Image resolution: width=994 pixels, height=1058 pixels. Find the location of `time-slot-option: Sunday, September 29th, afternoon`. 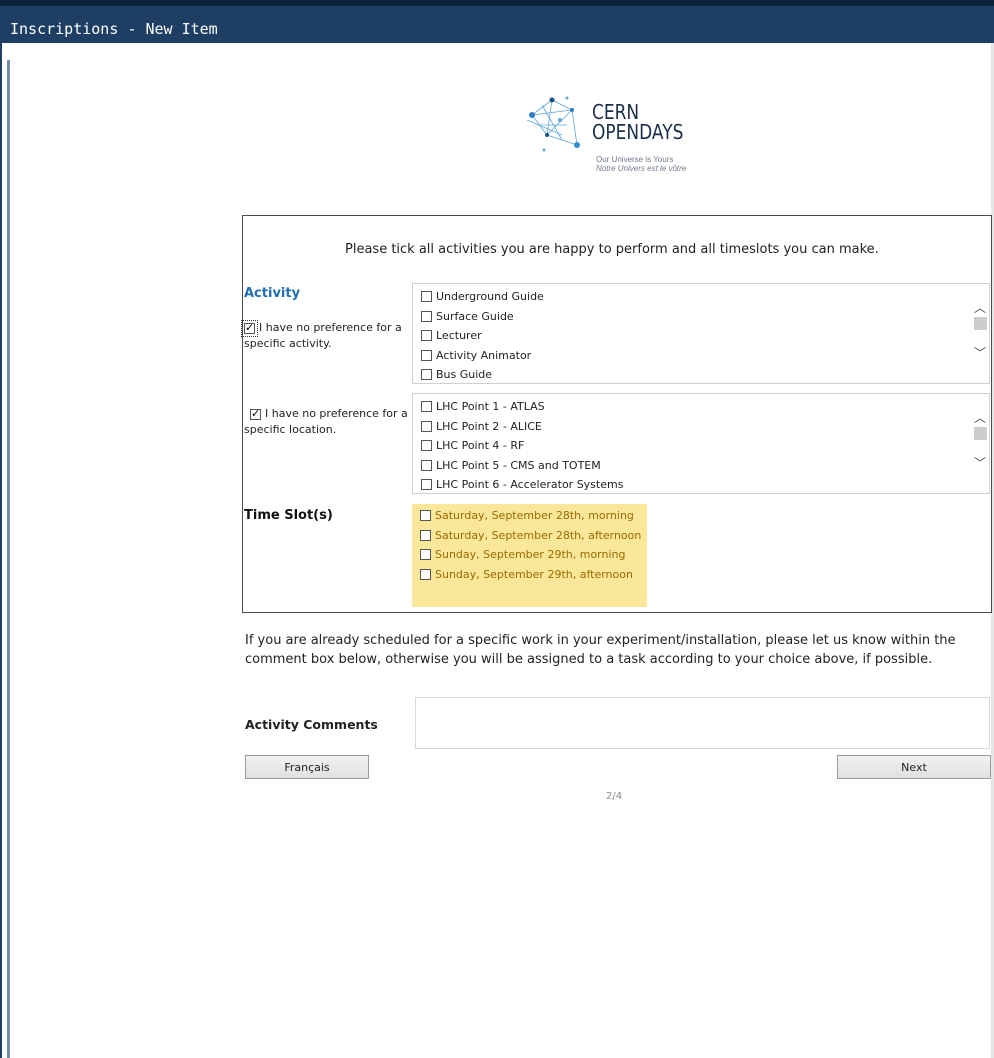

time-slot-option: Sunday, September 29th, afternoon is located at coordinates (530, 575).